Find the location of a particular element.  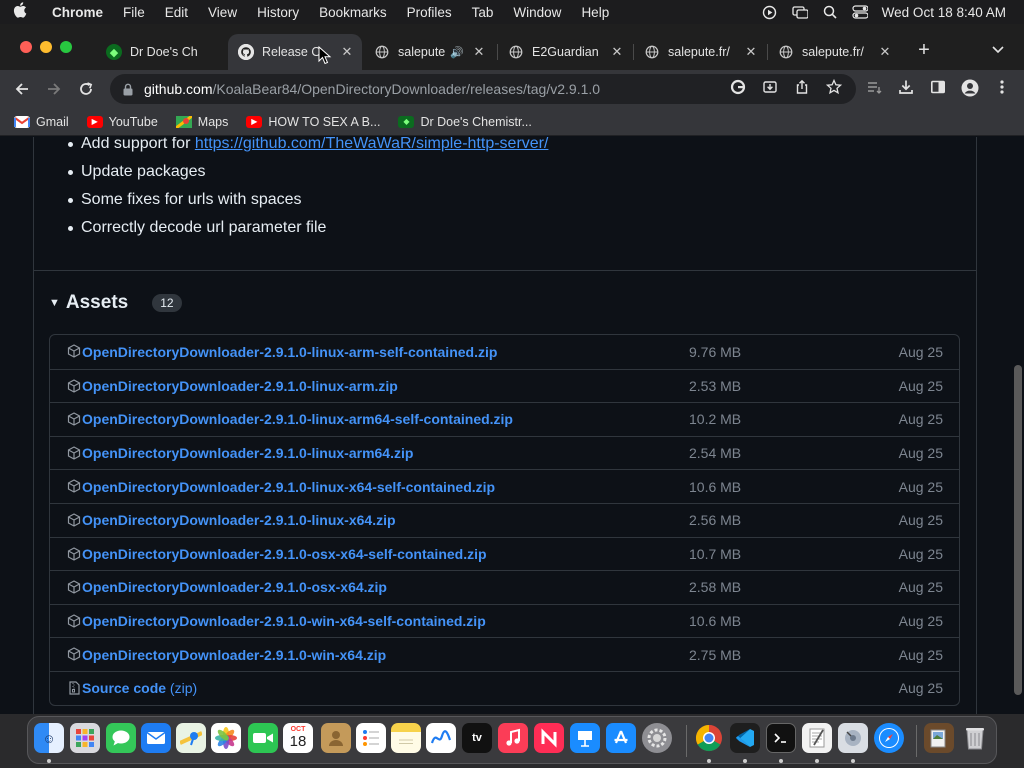

new-tab-plus-icon: + is located at coordinates (924, 50).